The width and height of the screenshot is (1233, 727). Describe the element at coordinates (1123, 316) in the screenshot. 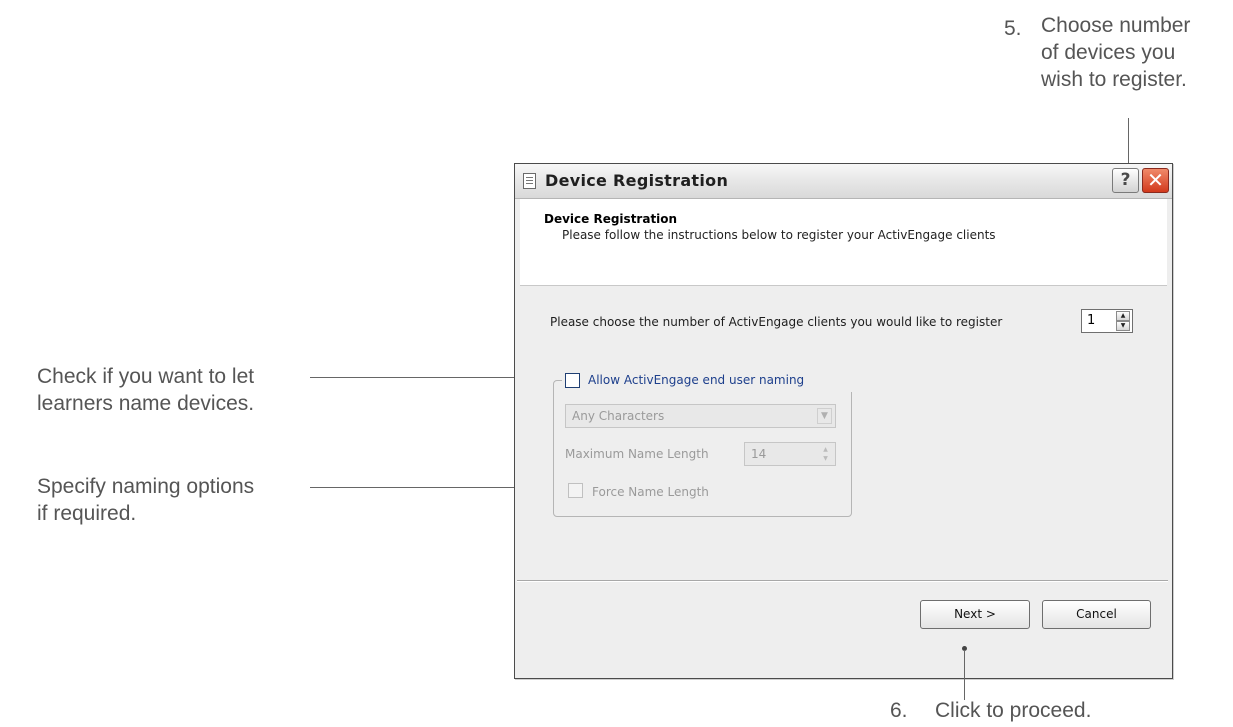

I see `stepper-up-icon: ▲` at that location.